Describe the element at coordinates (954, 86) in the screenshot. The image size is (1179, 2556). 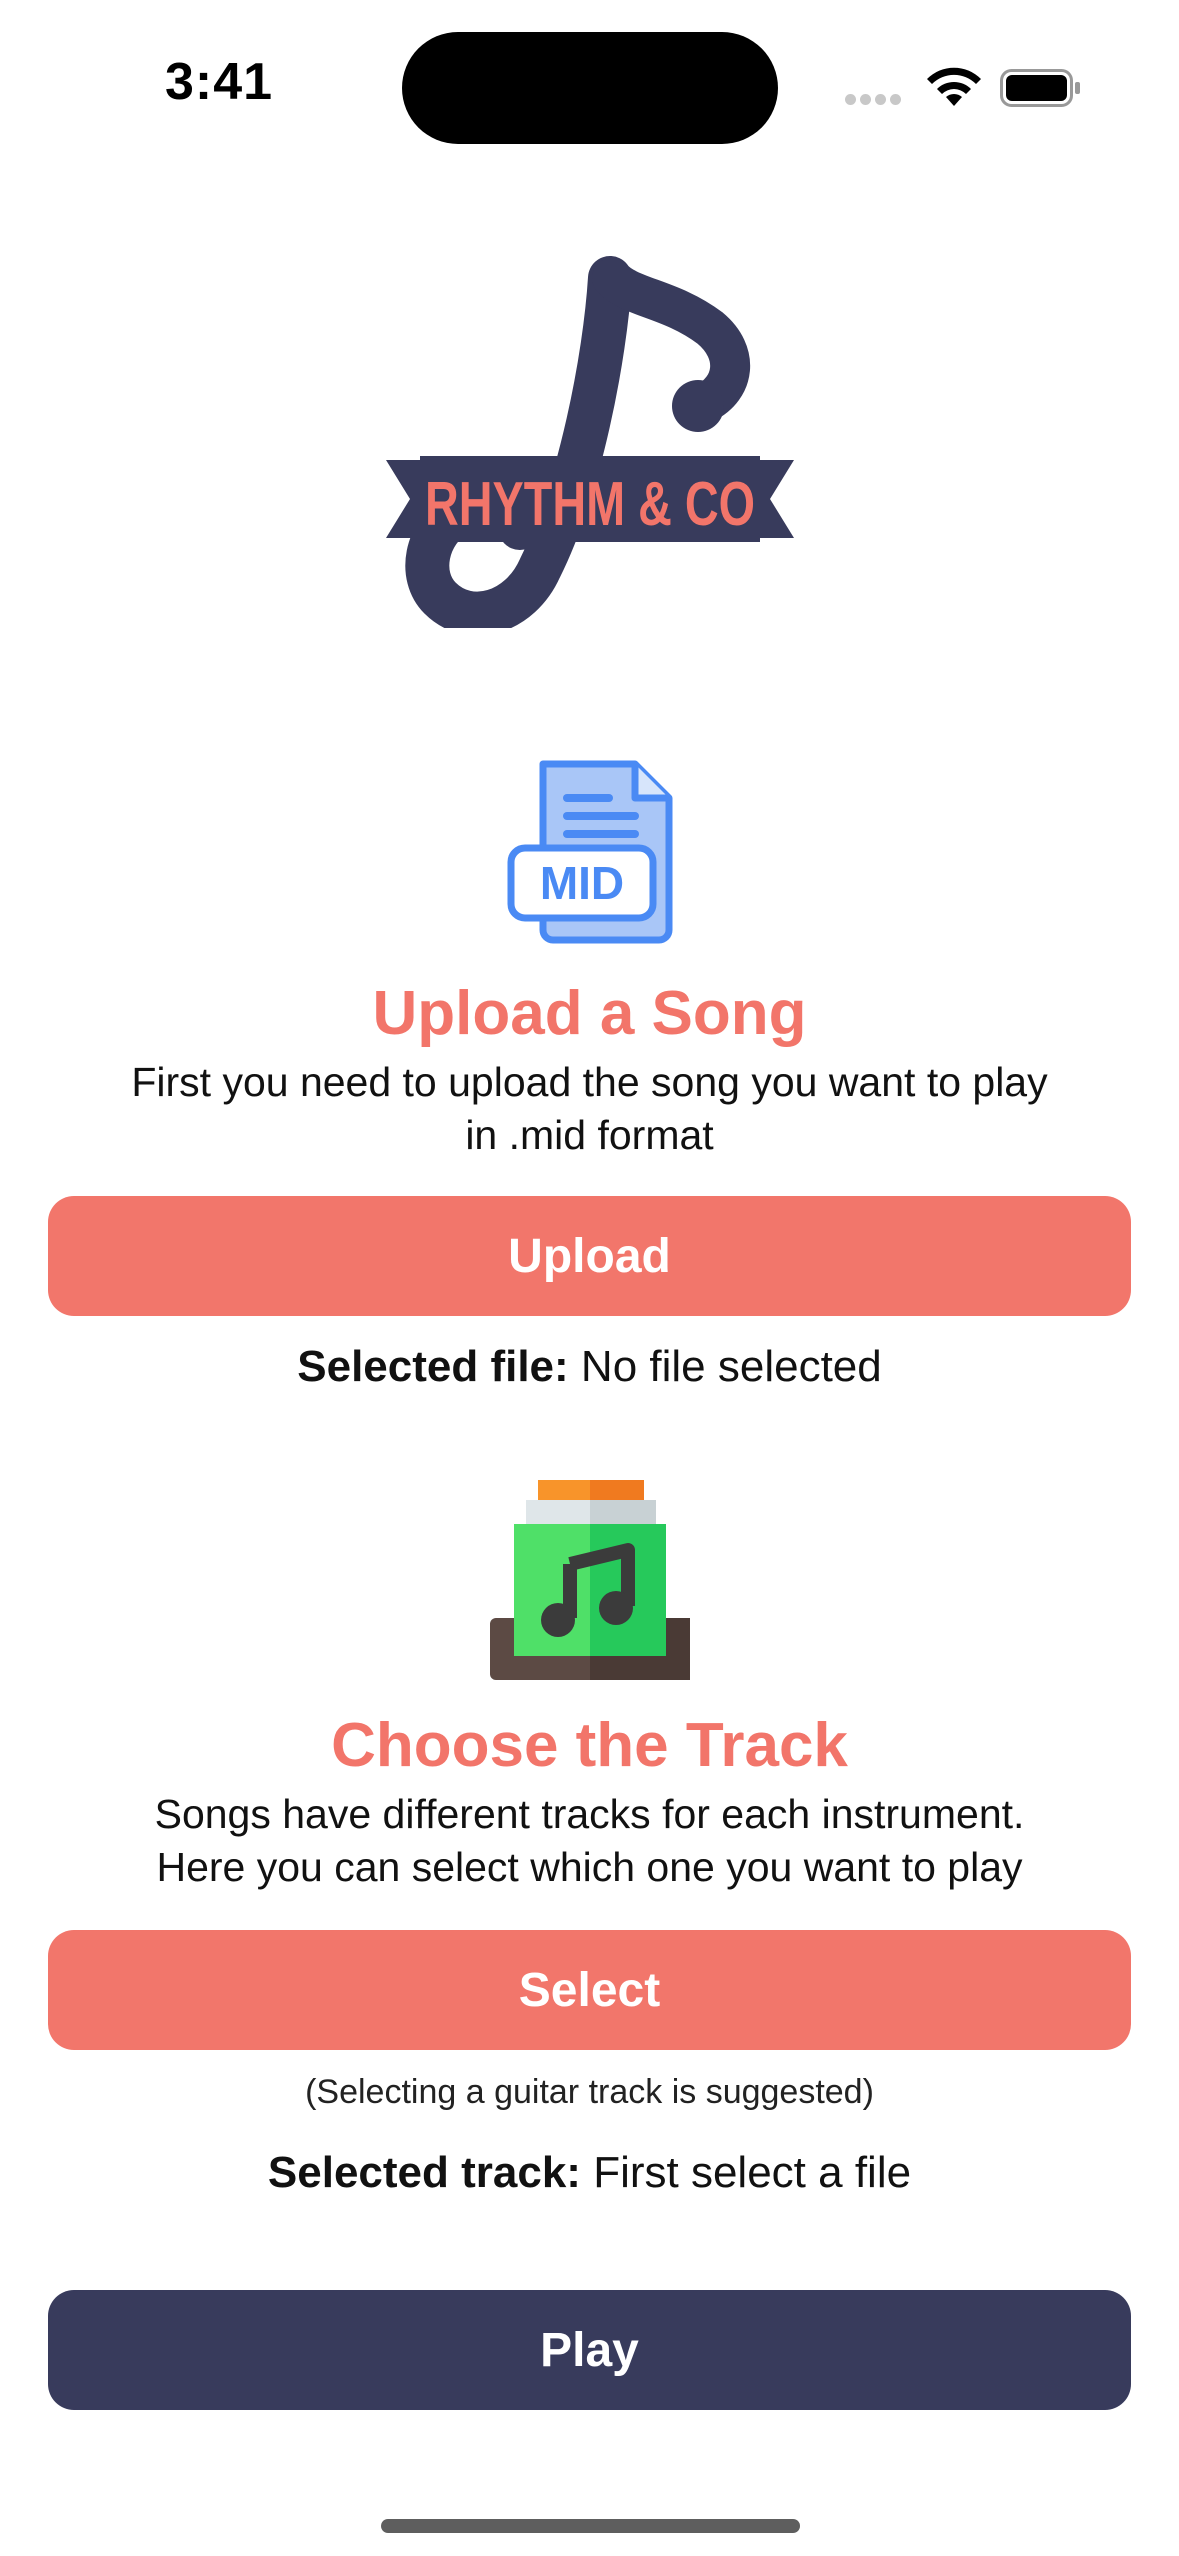
I see `wifi-icon` at that location.